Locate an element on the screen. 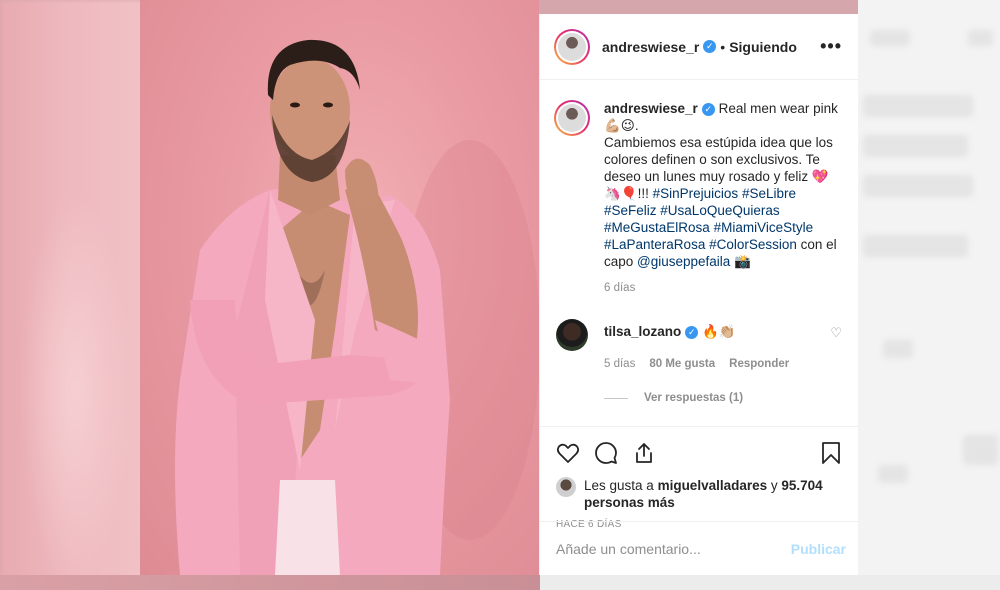  comment-likes: 80 Me gusta is located at coordinates (682, 364).